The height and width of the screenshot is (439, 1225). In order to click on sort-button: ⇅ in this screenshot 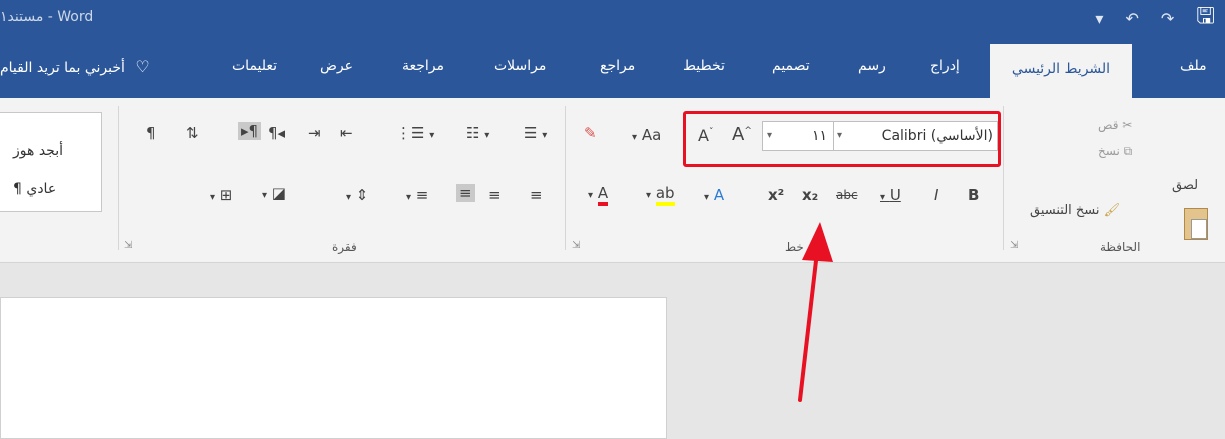, I will do `click(192, 133)`.